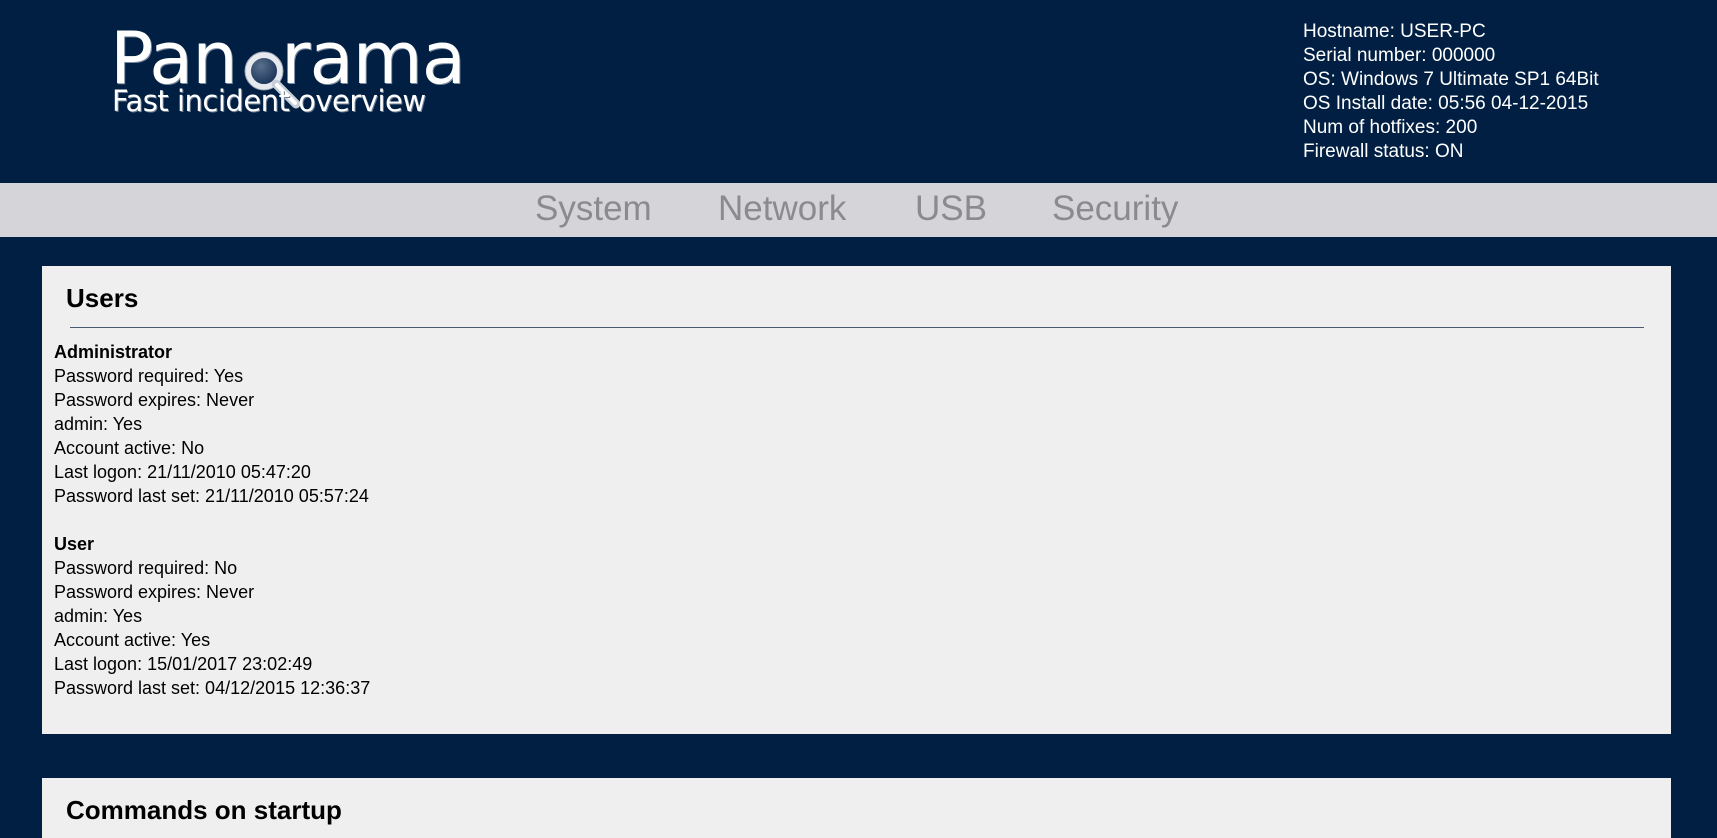 This screenshot has width=1717, height=838. Describe the element at coordinates (593, 209) in the screenshot. I see `nav-system: System` at that location.